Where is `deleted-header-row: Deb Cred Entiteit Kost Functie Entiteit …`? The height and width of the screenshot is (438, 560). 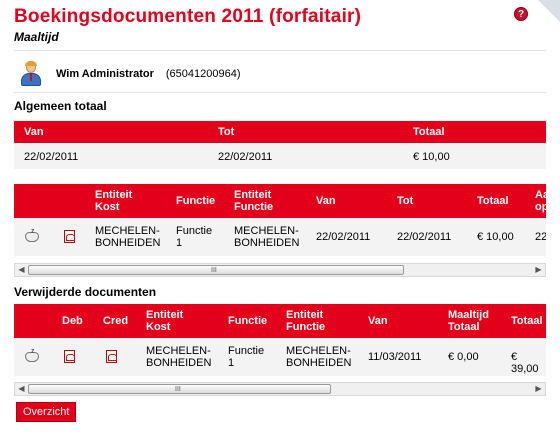 deleted-header-row: Deb Cred Entiteit Kost Functie Entiteit … is located at coordinates (280, 321).